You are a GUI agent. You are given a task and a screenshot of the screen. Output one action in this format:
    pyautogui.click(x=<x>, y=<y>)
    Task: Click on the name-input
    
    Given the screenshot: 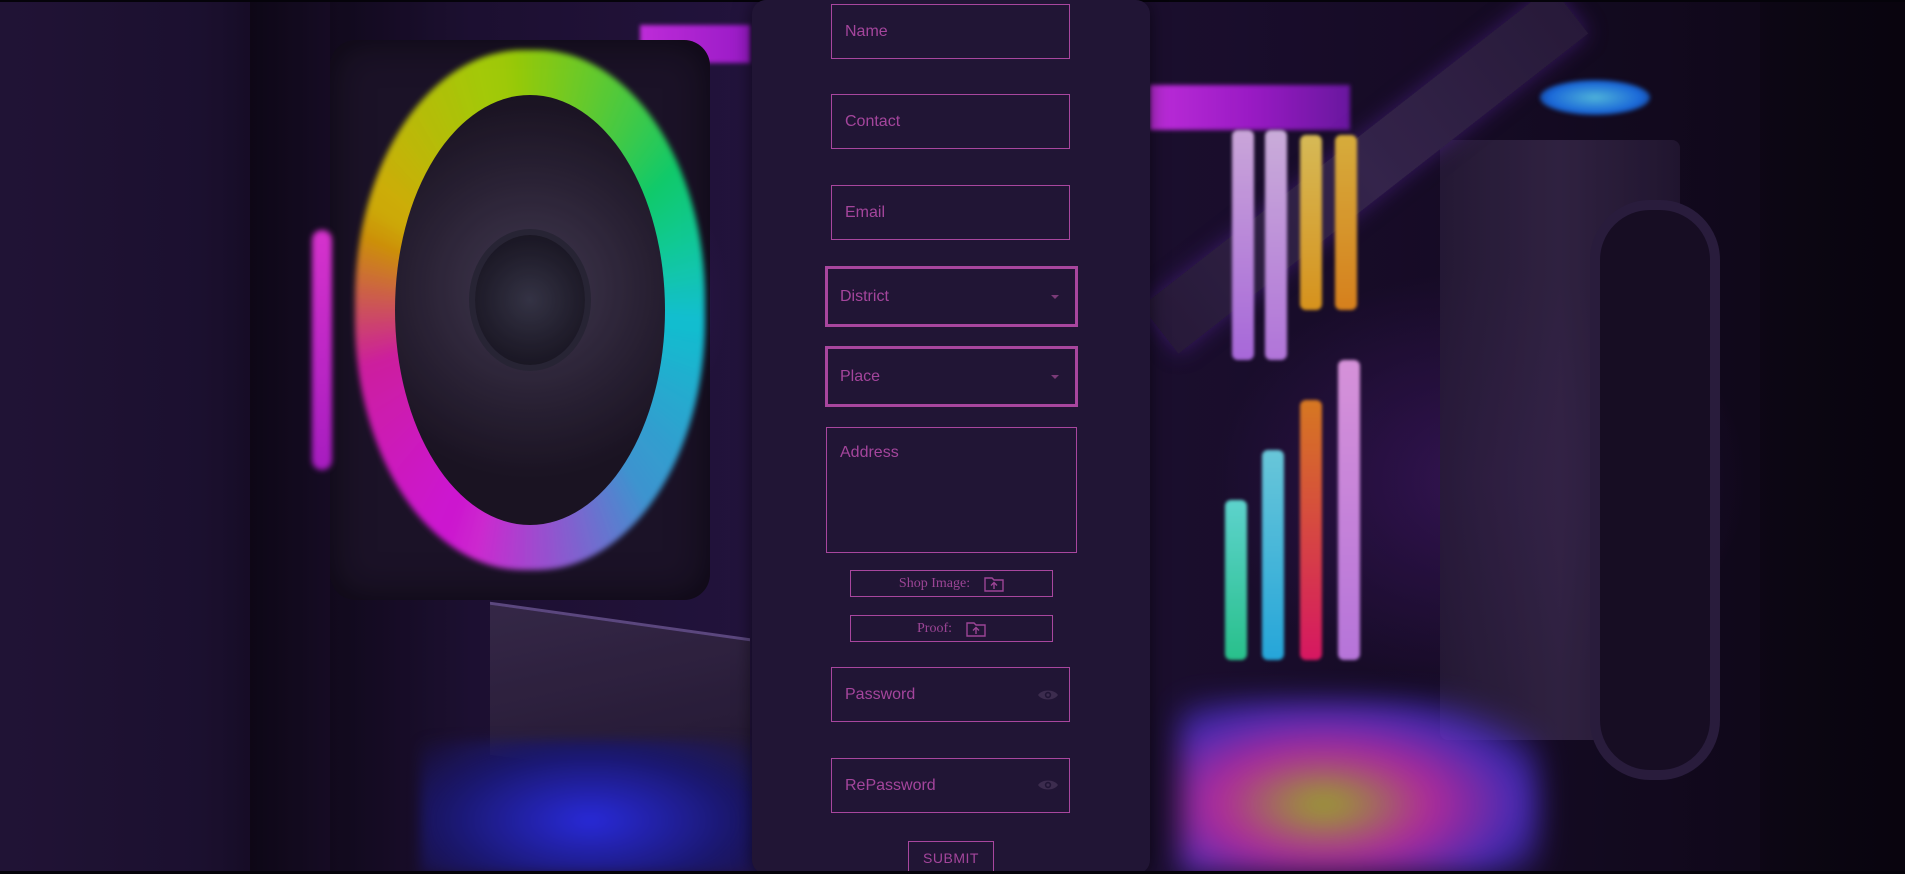 What is the action you would take?
    pyautogui.click(x=950, y=31)
    